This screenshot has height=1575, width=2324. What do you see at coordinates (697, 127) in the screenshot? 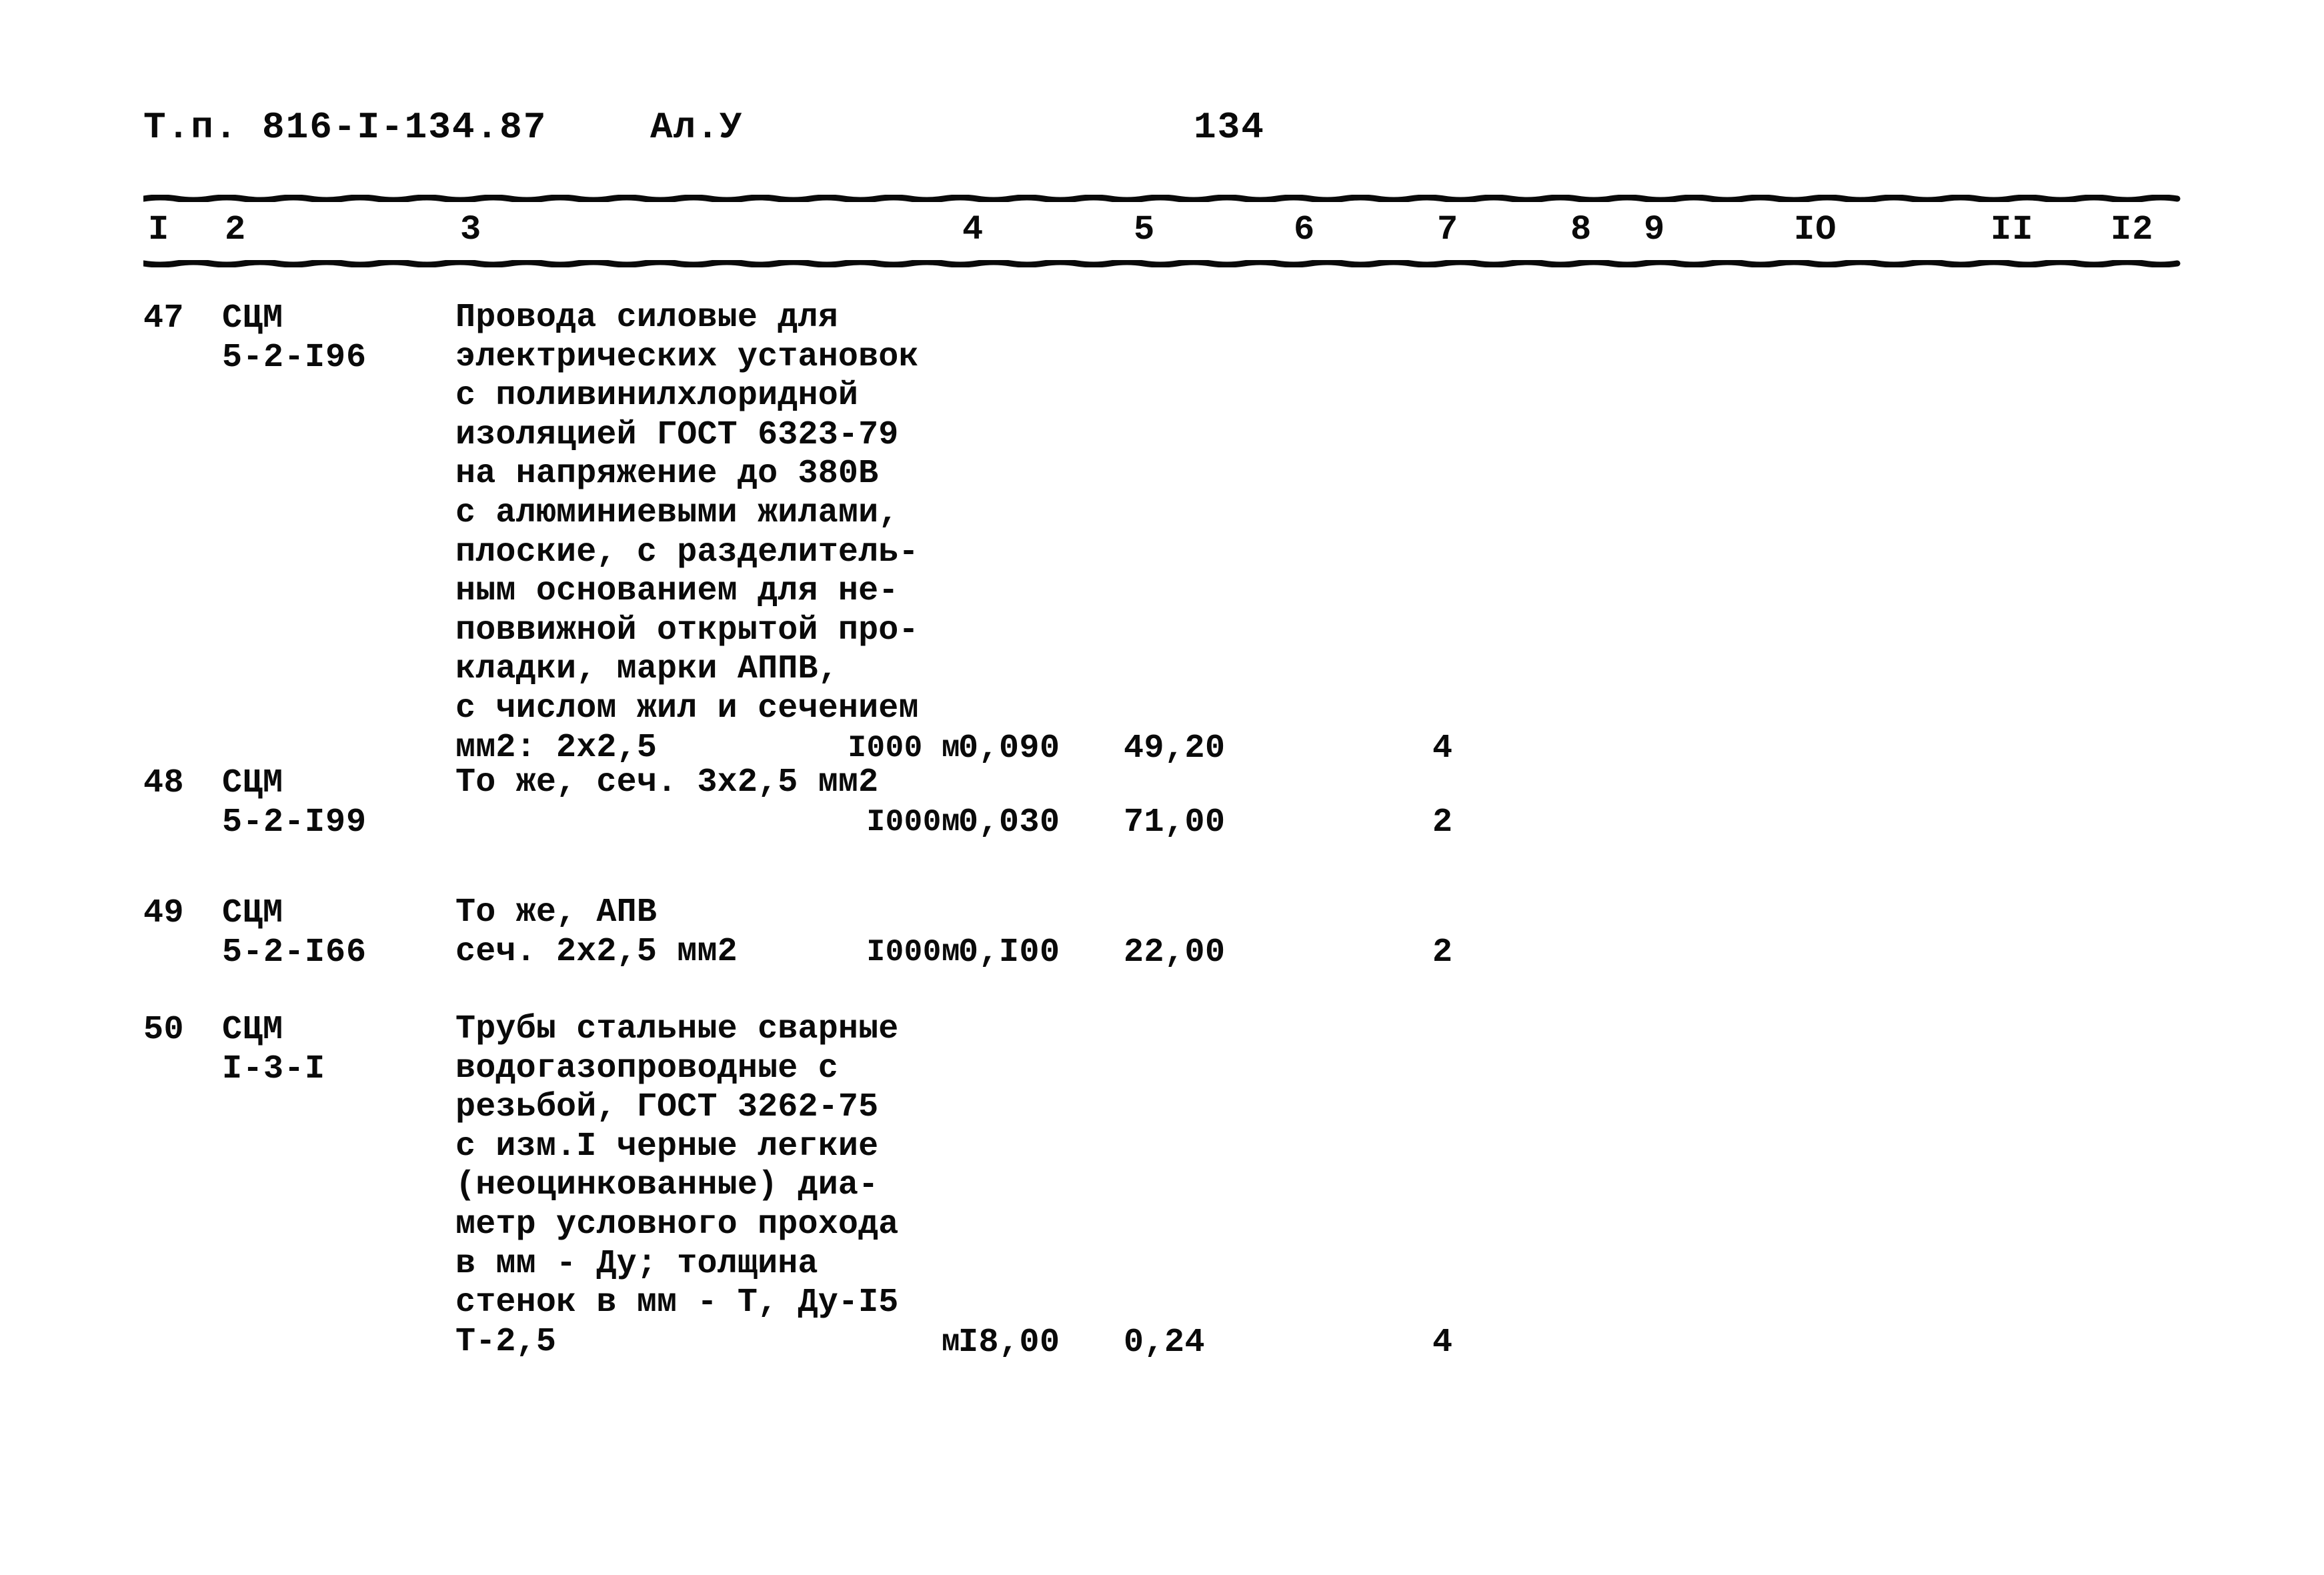
I see `album-label: Ал.У` at bounding box center [697, 127].